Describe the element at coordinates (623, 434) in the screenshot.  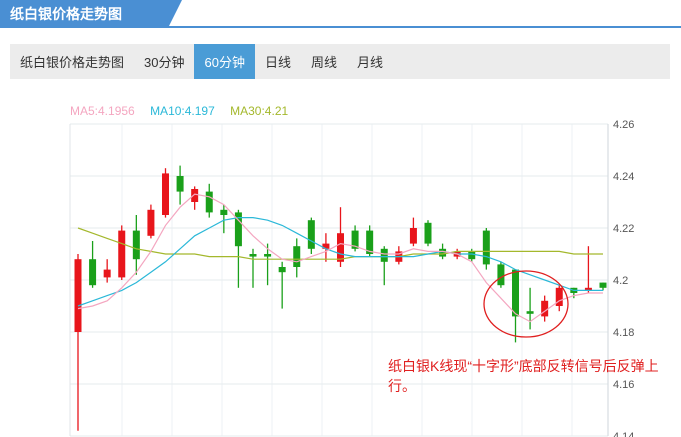
I see `y-tick-label: 4.14` at that location.